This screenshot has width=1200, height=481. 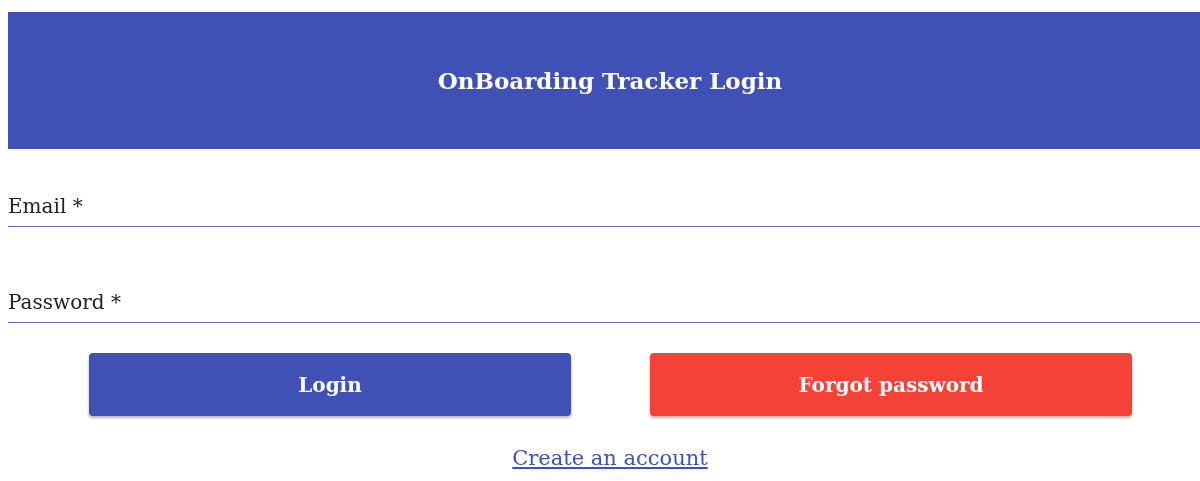 I want to click on create-account-link: Create an account, so click(x=610, y=458).